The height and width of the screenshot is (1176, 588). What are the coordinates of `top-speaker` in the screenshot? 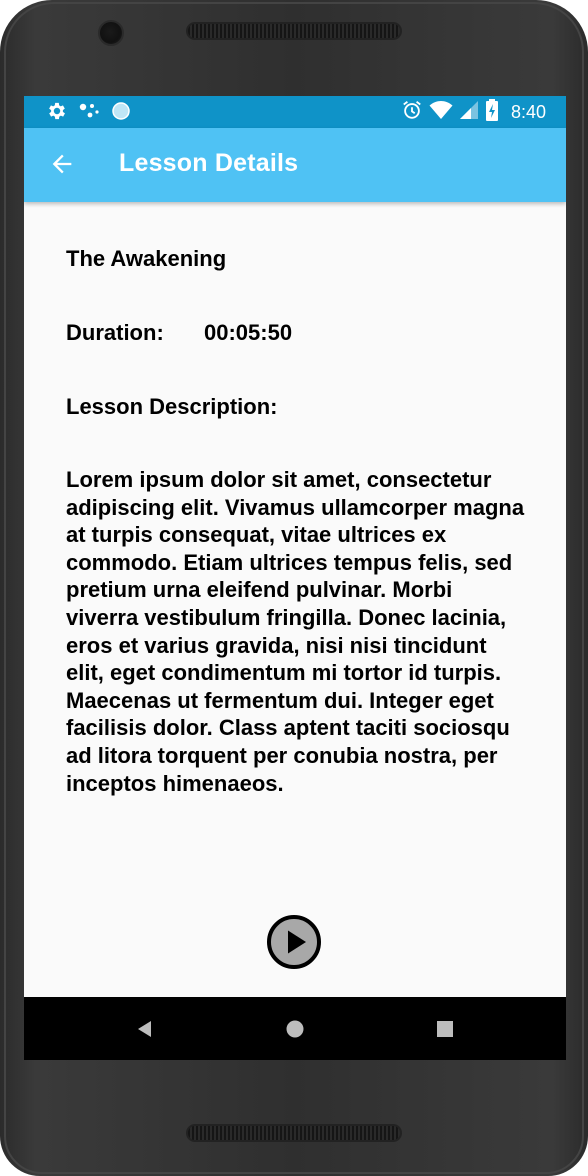 It's located at (294, 31).